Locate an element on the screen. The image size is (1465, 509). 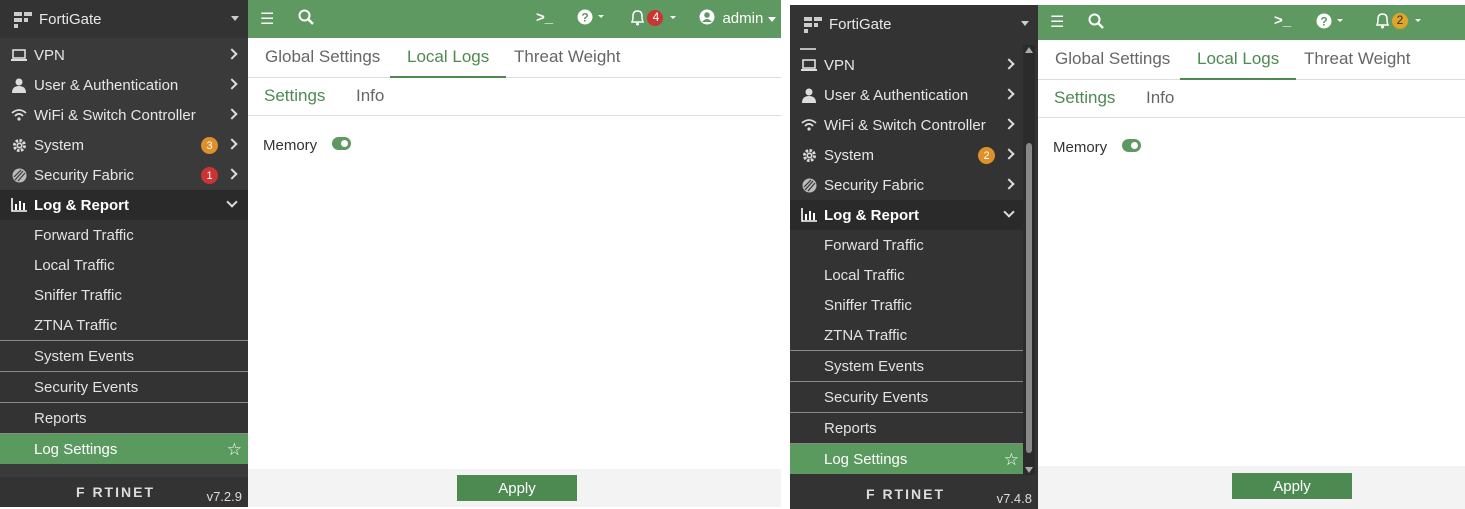
version-label: v7.4.8 is located at coordinates (1014, 498).